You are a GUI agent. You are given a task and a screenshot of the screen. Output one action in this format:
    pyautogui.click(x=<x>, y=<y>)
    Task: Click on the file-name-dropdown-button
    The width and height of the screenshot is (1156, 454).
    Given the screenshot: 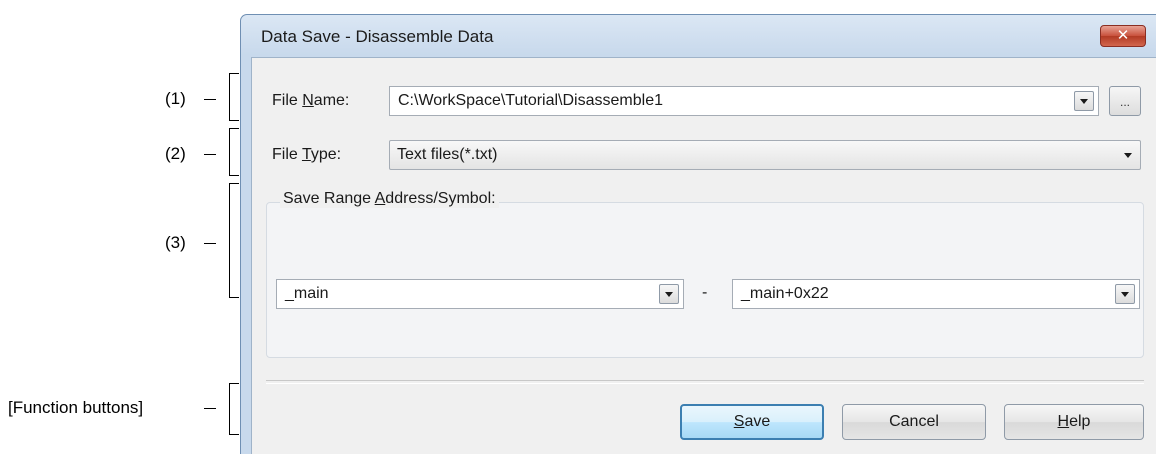 What is the action you would take?
    pyautogui.click(x=1084, y=101)
    